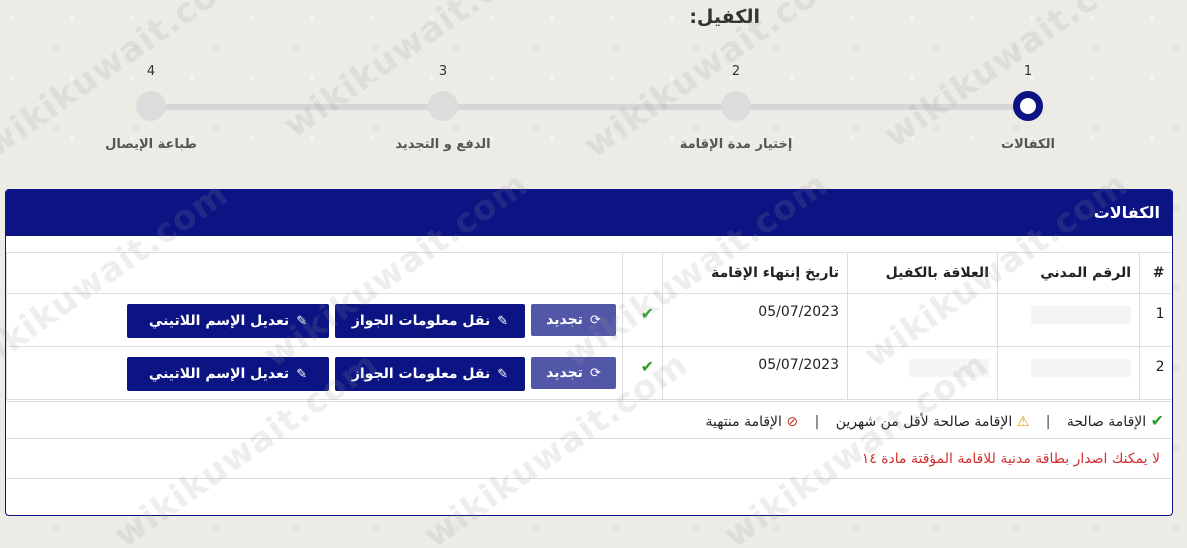  Describe the element at coordinates (755, 273) in the screenshot. I see `header-expiry: تاريخ إنتهاء الإقامة` at that location.